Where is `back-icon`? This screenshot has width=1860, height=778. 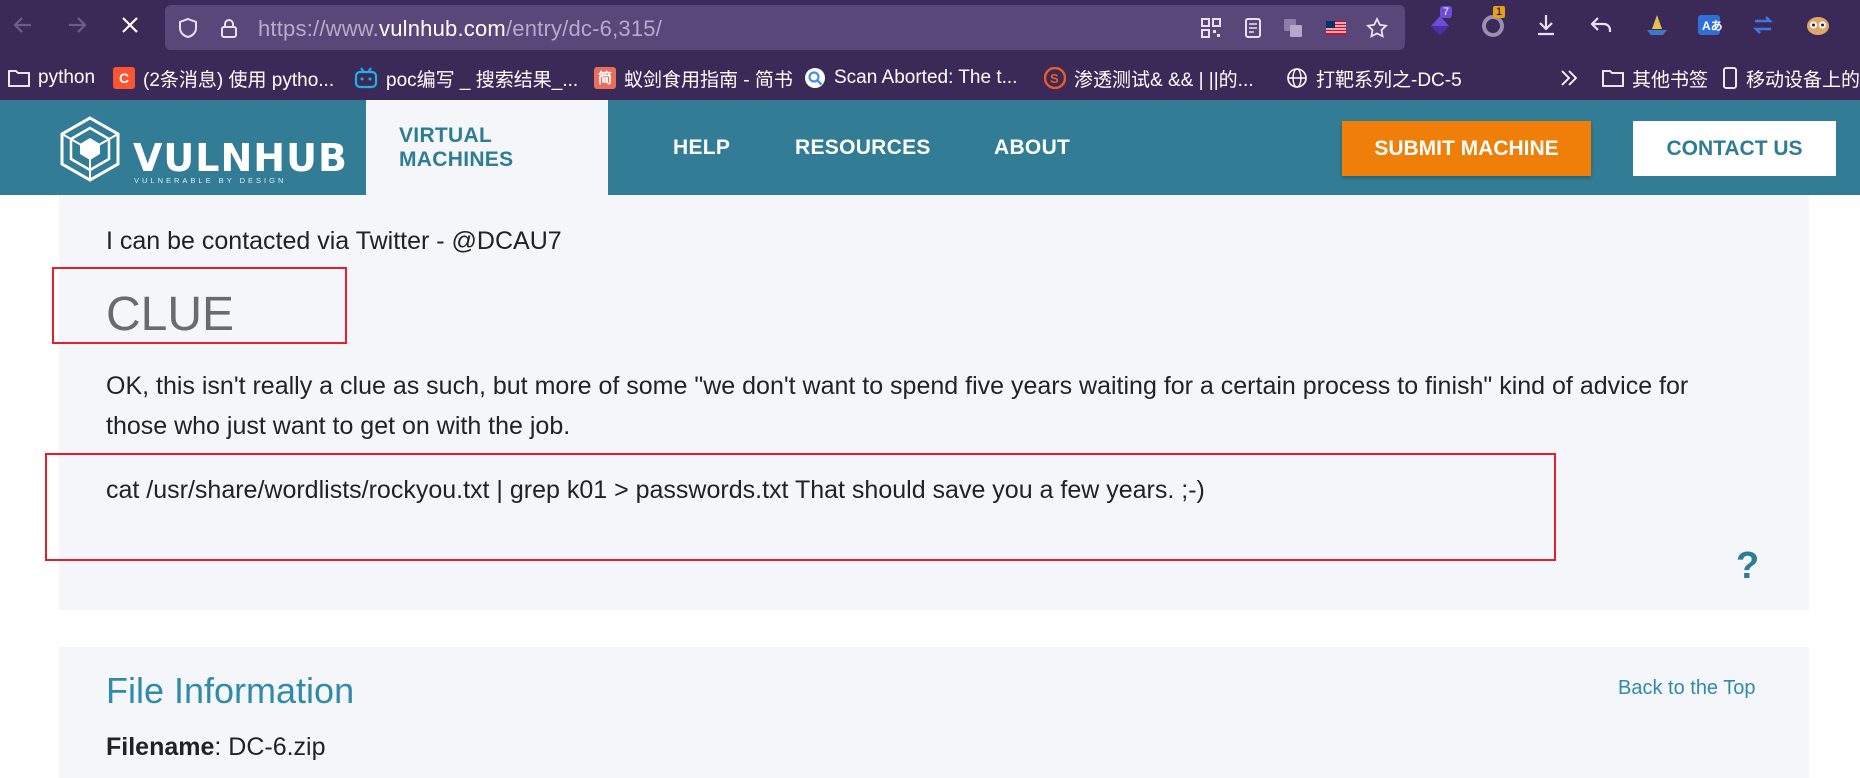 back-icon is located at coordinates (23, 25).